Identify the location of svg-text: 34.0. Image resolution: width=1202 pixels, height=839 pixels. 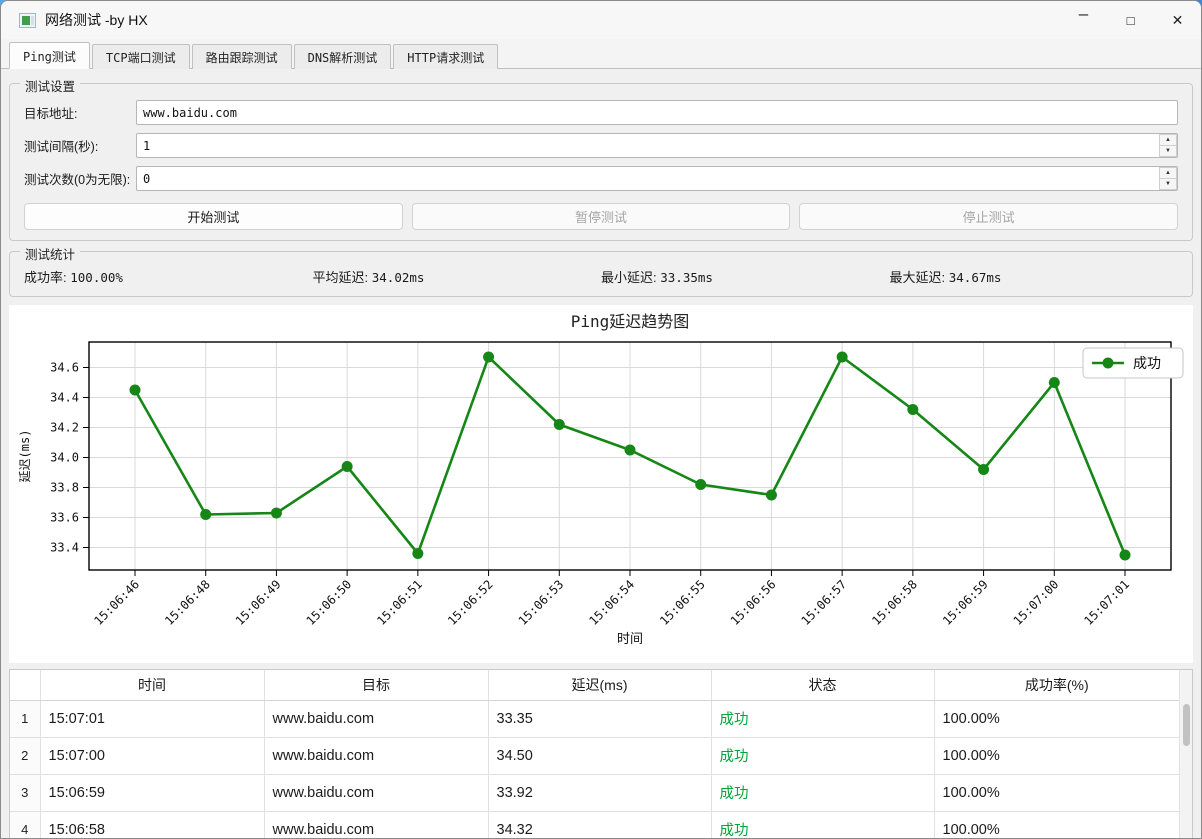
(64, 458).